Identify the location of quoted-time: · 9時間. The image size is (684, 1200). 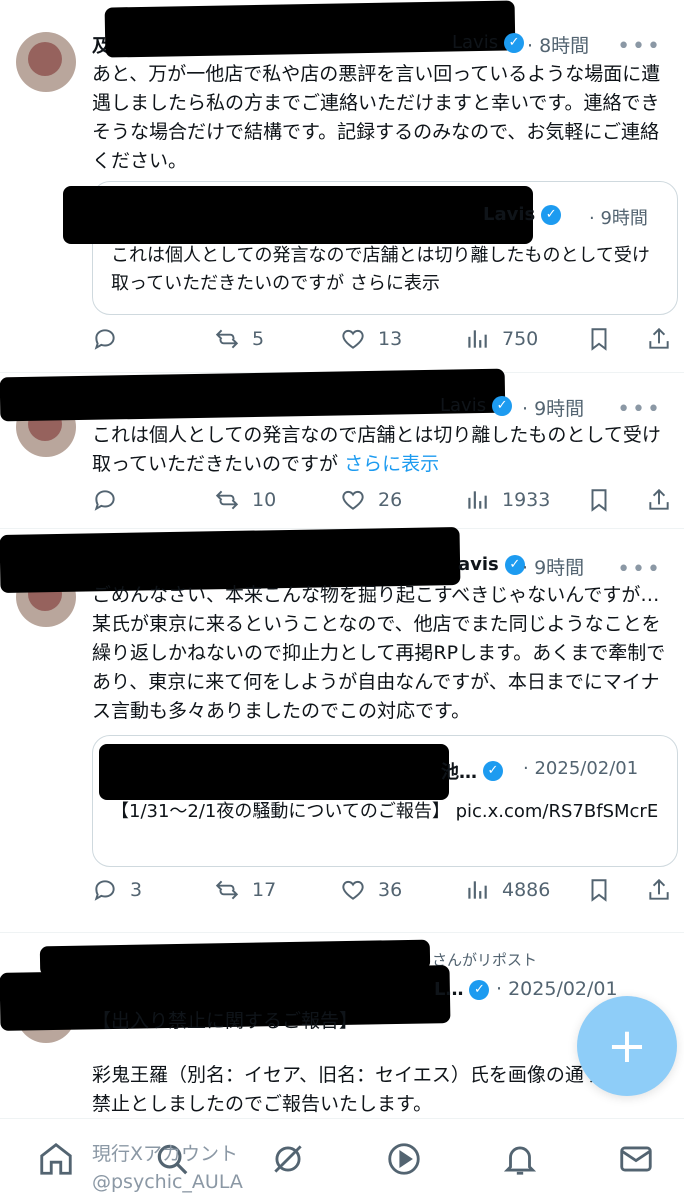
(618, 218).